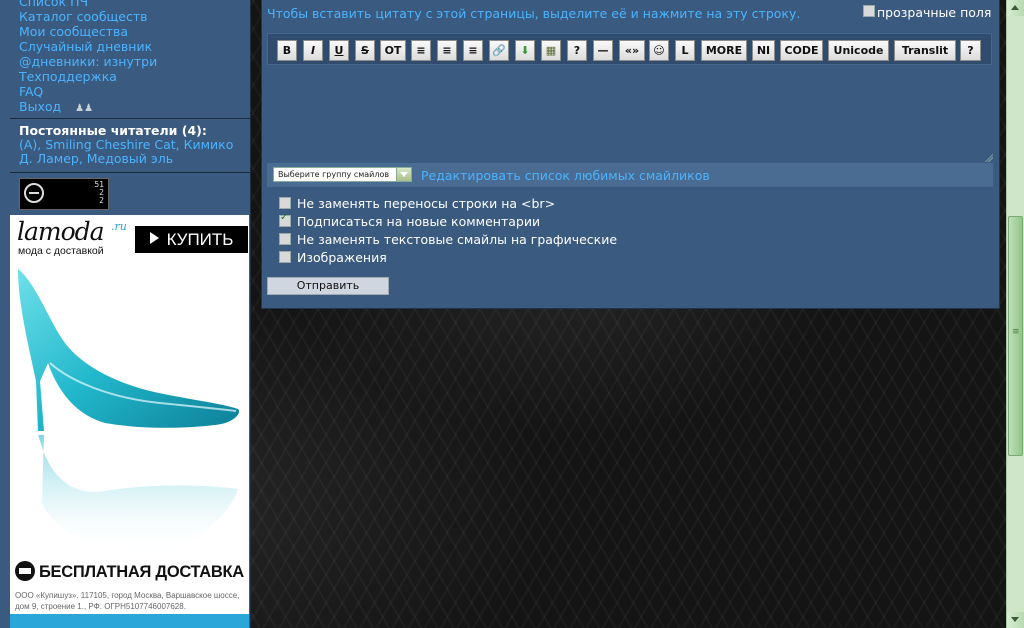 This screenshot has height=628, width=1024. I want to click on ad-delivery-label: БЕСПЛАТНАЯ ДОСТАВКА, so click(141, 572).